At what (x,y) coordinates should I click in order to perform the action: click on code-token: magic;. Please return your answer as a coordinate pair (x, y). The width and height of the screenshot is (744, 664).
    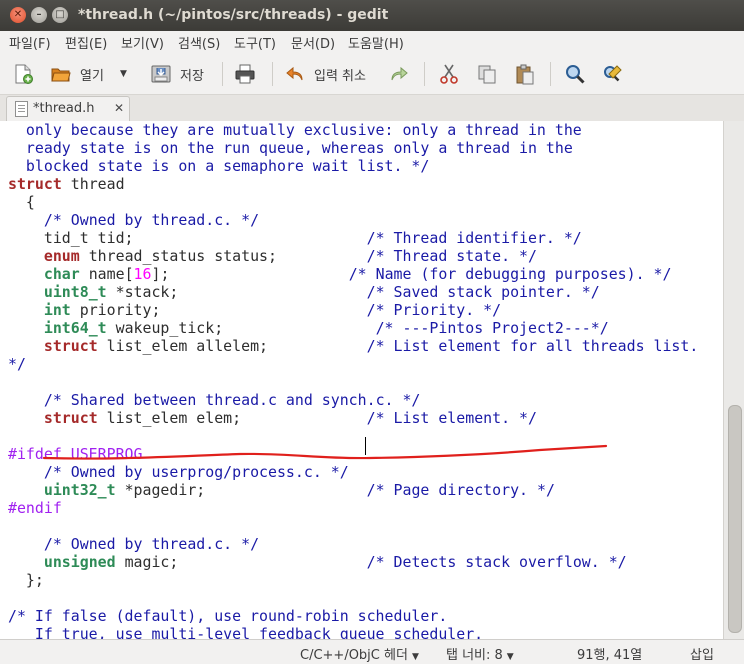
    Looking at the image, I should click on (241, 562).